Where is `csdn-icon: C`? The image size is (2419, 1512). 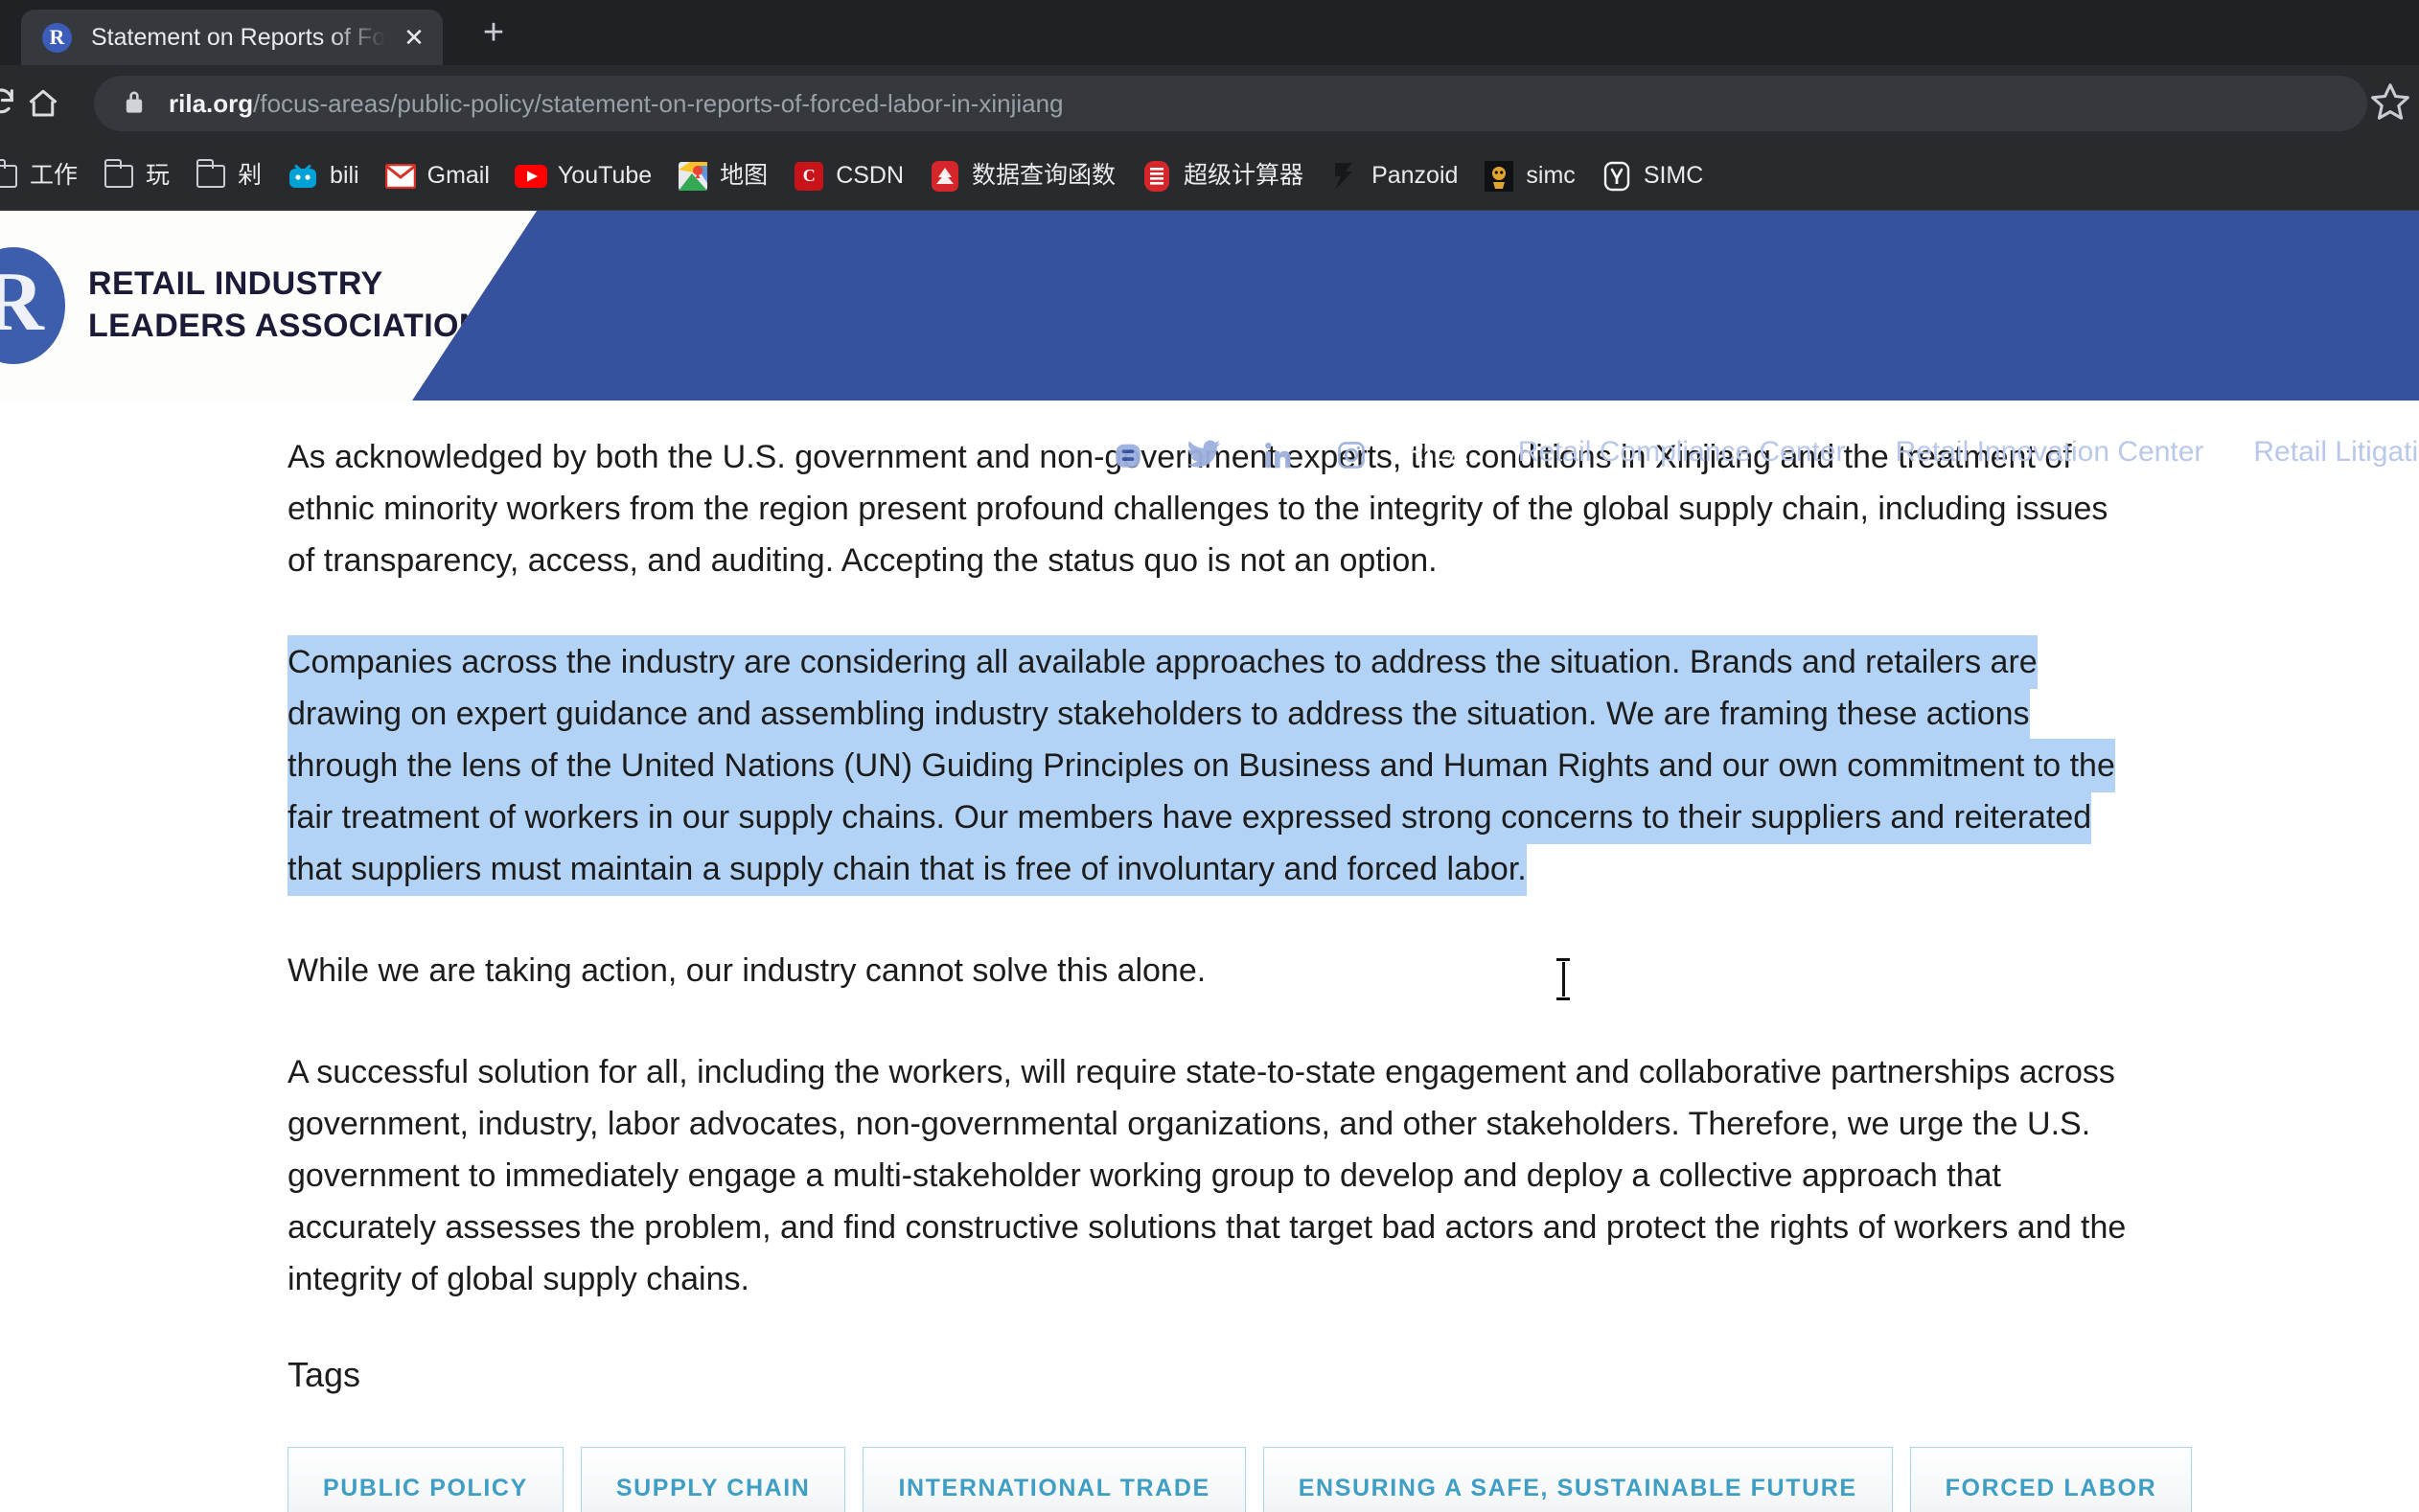
csdn-icon: C is located at coordinates (809, 176).